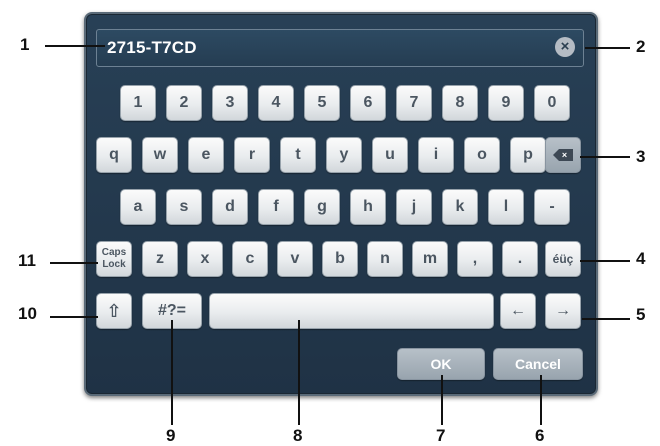  Describe the element at coordinates (171, 310) in the screenshot. I see `symbols-label: #?=` at that location.